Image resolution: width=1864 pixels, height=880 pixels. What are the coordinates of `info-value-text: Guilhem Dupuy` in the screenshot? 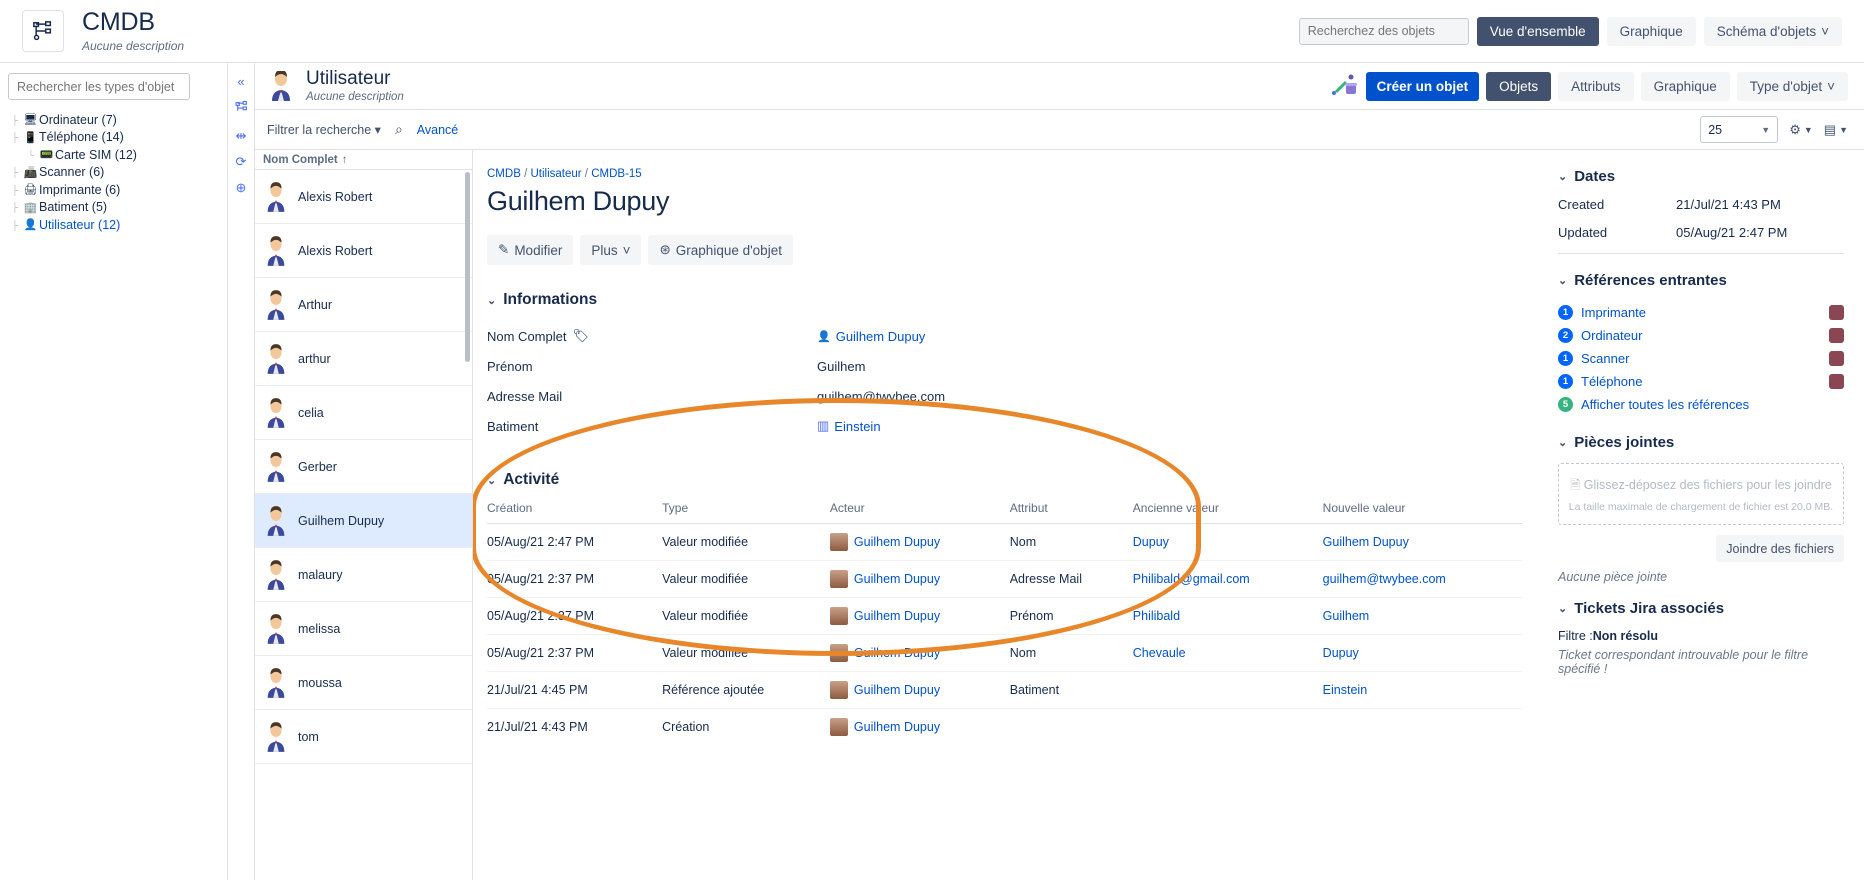 It's located at (881, 336).